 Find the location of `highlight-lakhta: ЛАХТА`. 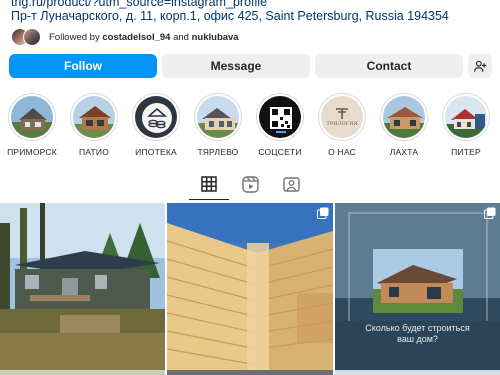

highlight-lakhta: ЛАХТА is located at coordinates (404, 125).